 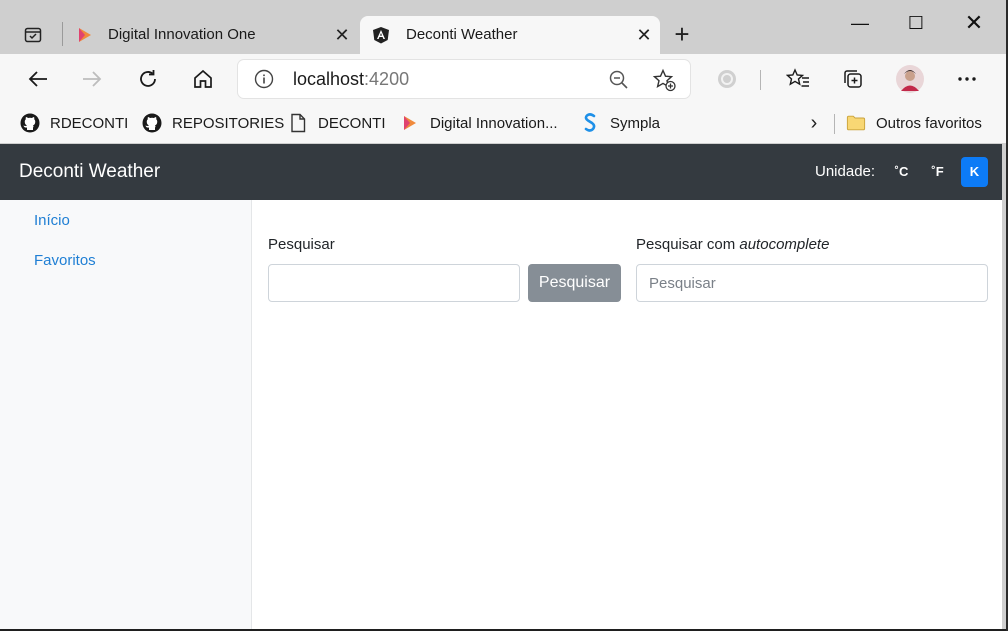 I want to click on reload-icon, so click(x=148, y=78).